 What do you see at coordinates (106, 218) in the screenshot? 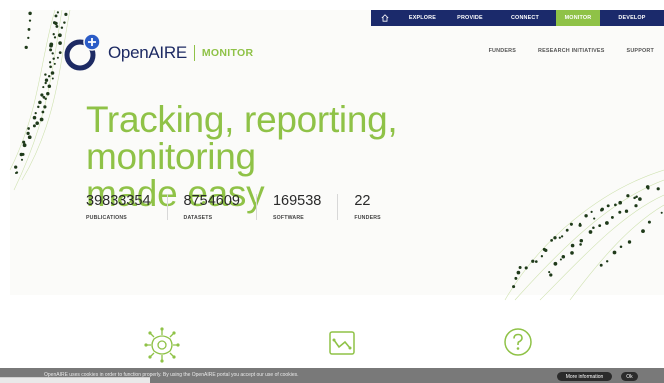
I see `stat-label: PUBLICATIONS` at bounding box center [106, 218].